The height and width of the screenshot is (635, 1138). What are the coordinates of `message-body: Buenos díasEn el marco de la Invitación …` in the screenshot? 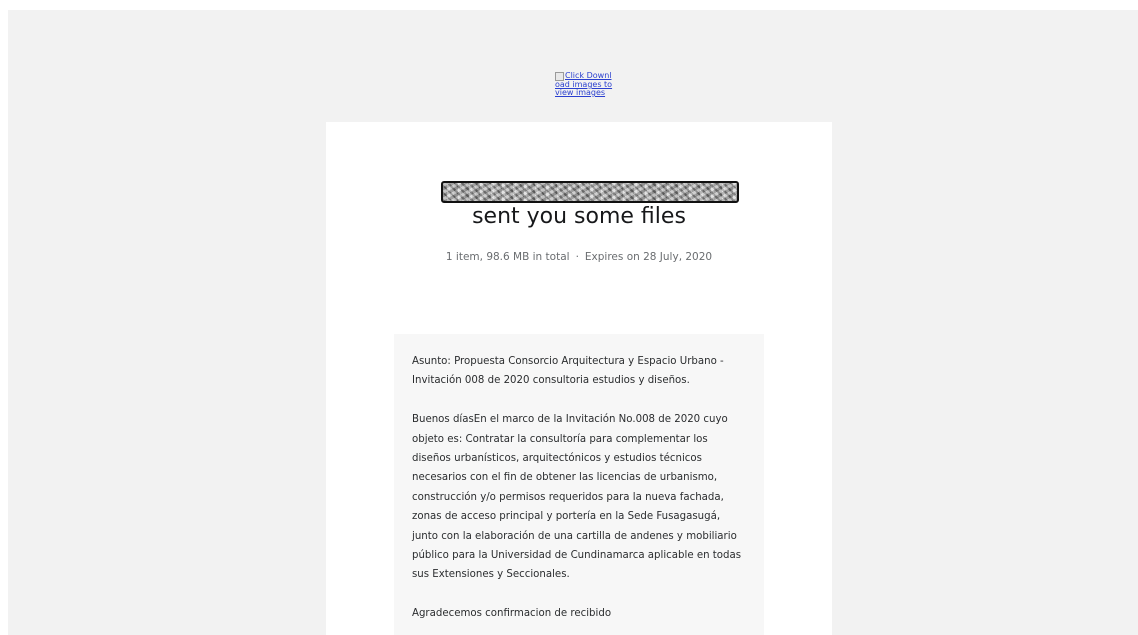 It's located at (577, 497).